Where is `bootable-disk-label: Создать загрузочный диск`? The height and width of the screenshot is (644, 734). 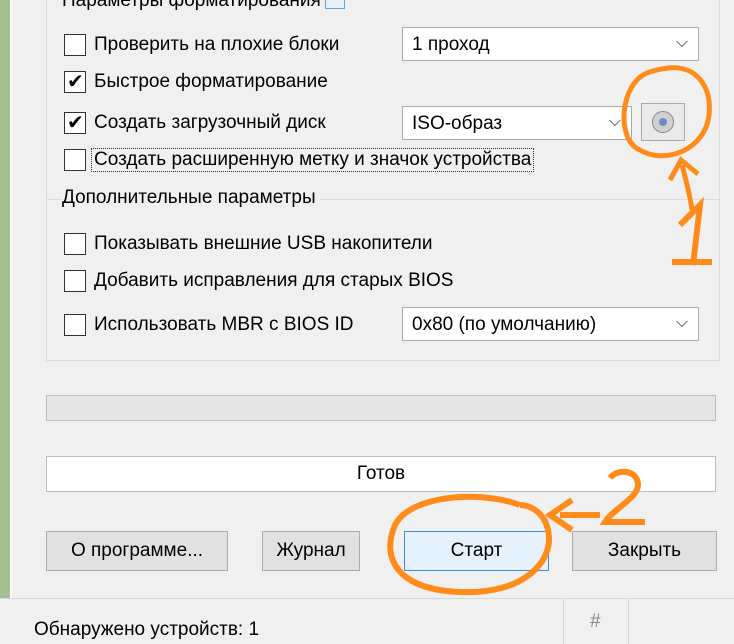 bootable-disk-label: Создать загрузочный диск is located at coordinates (210, 123).